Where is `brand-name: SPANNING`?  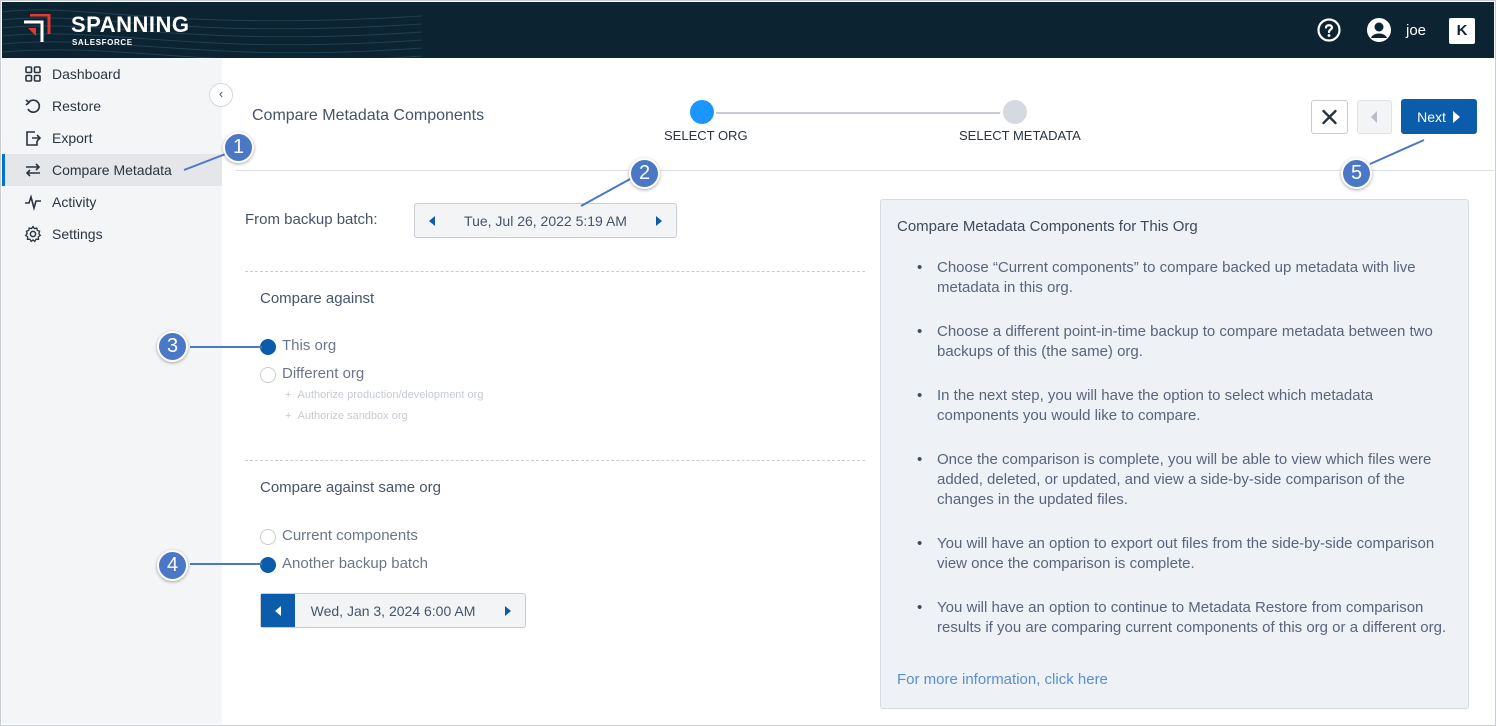
brand-name: SPANNING is located at coordinates (130, 24).